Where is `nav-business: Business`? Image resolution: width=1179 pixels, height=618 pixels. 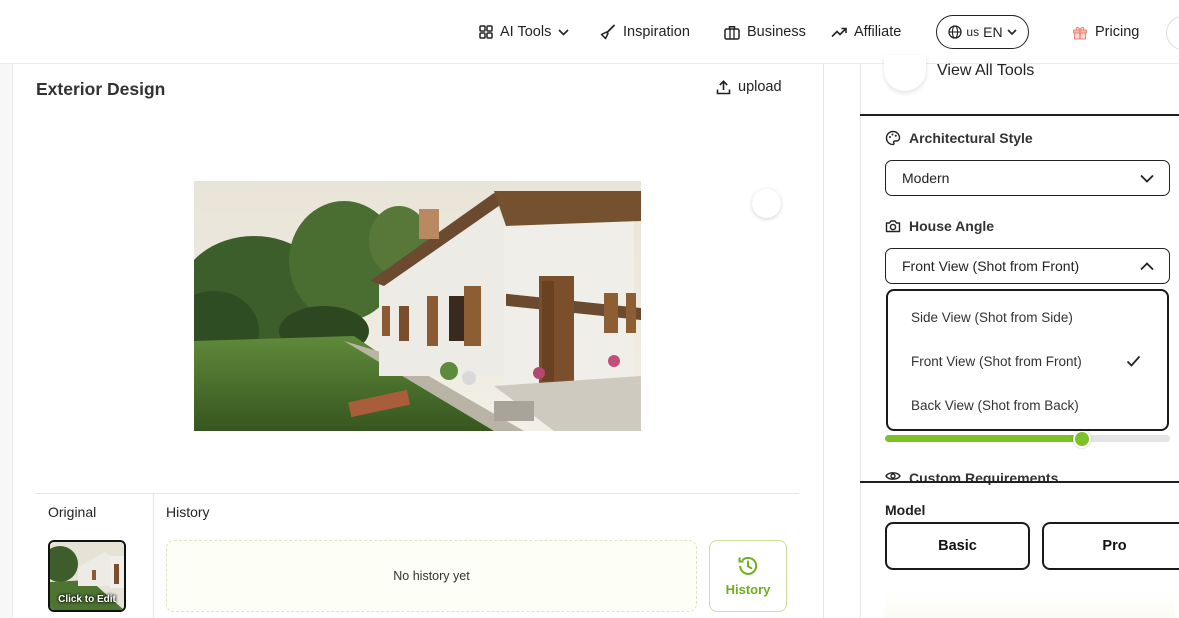 nav-business: Business is located at coordinates (765, 32).